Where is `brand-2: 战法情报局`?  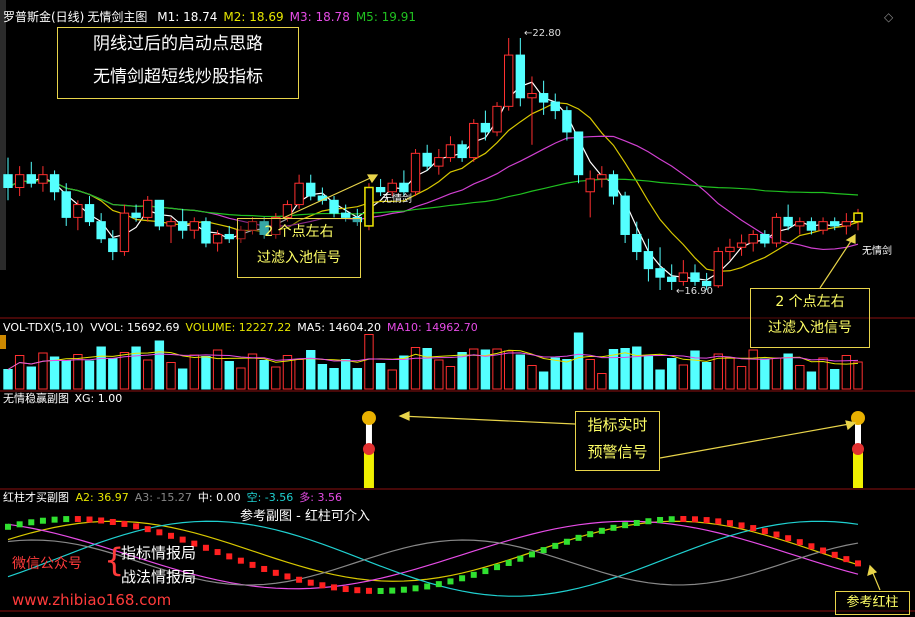
brand-2: 战法情报局 is located at coordinates (159, 577).